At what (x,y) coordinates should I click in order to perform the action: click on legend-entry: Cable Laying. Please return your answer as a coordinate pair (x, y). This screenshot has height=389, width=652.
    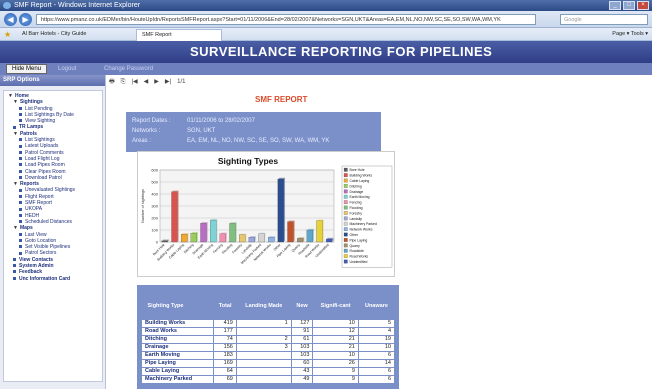
    Looking at the image, I should click on (360, 181).